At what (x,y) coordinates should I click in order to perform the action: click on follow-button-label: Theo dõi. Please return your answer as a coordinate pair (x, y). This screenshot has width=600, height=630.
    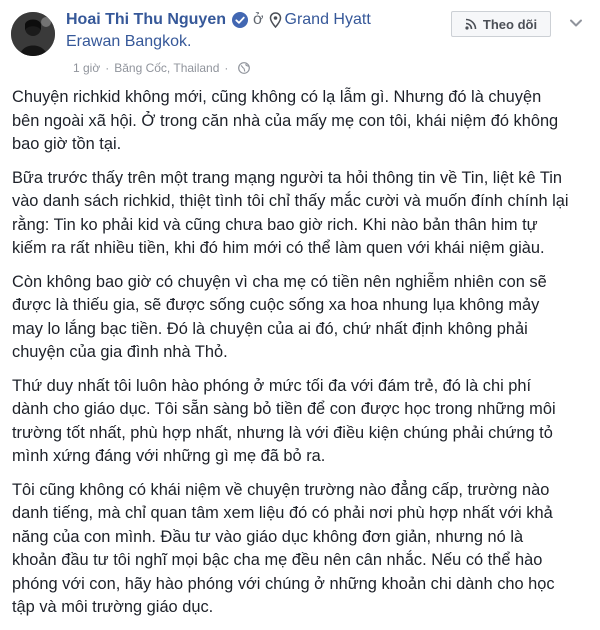
    Looking at the image, I should click on (510, 24).